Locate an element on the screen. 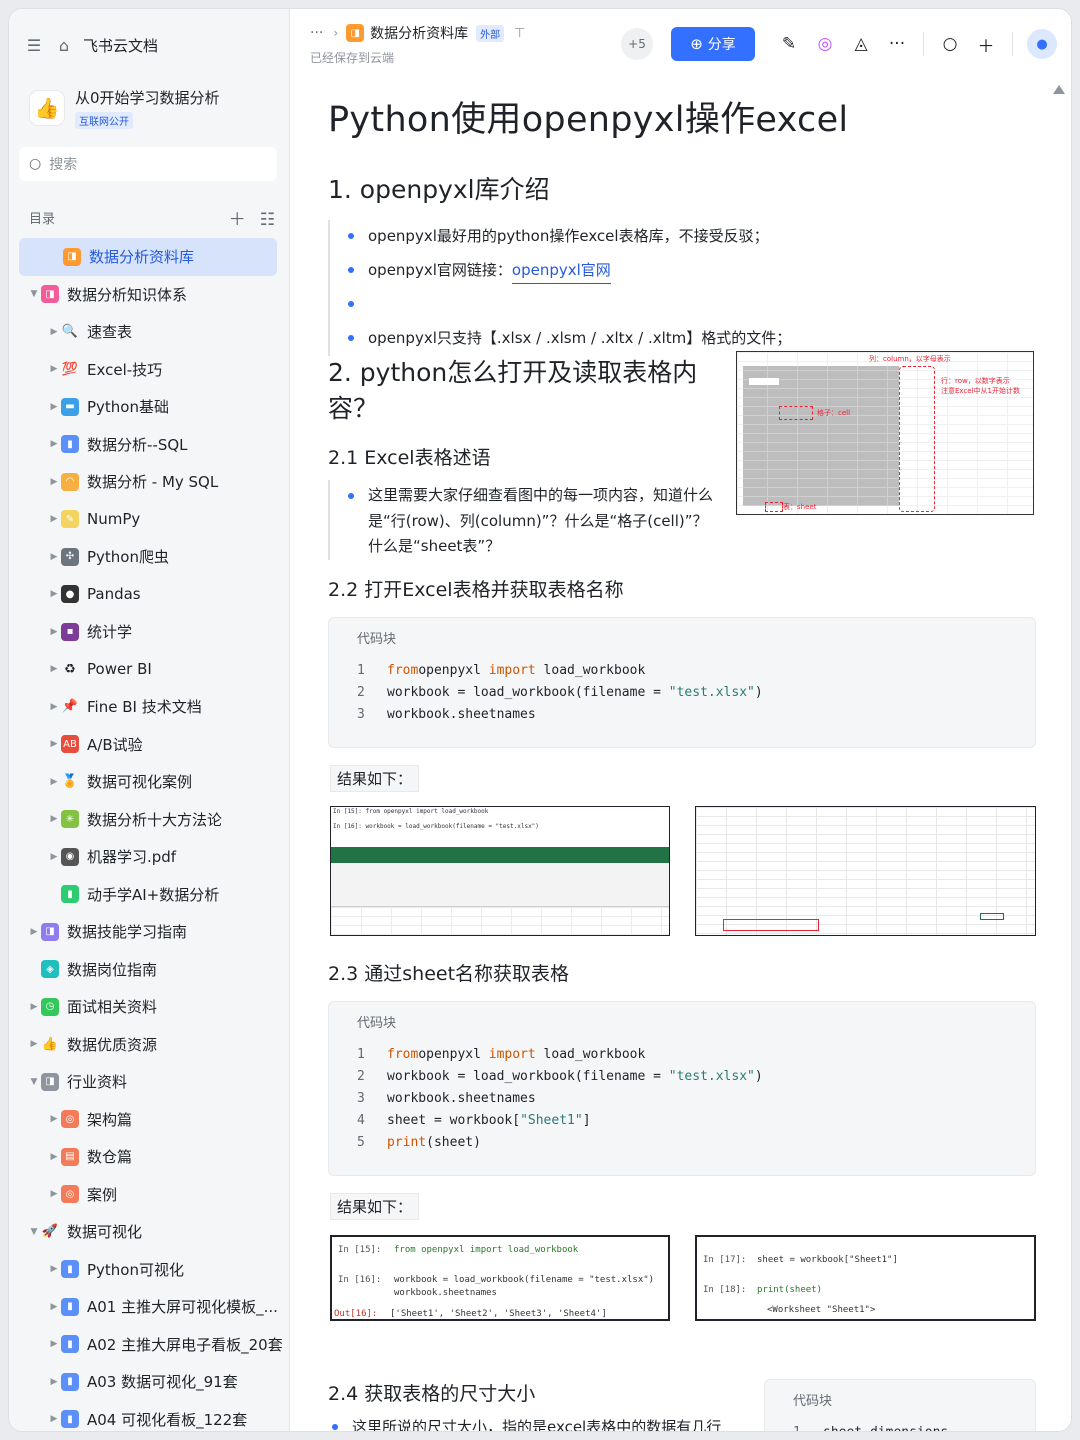 The height and width of the screenshot is (1440, 1080). knowledge-icon: ◨ is located at coordinates (50, 294).